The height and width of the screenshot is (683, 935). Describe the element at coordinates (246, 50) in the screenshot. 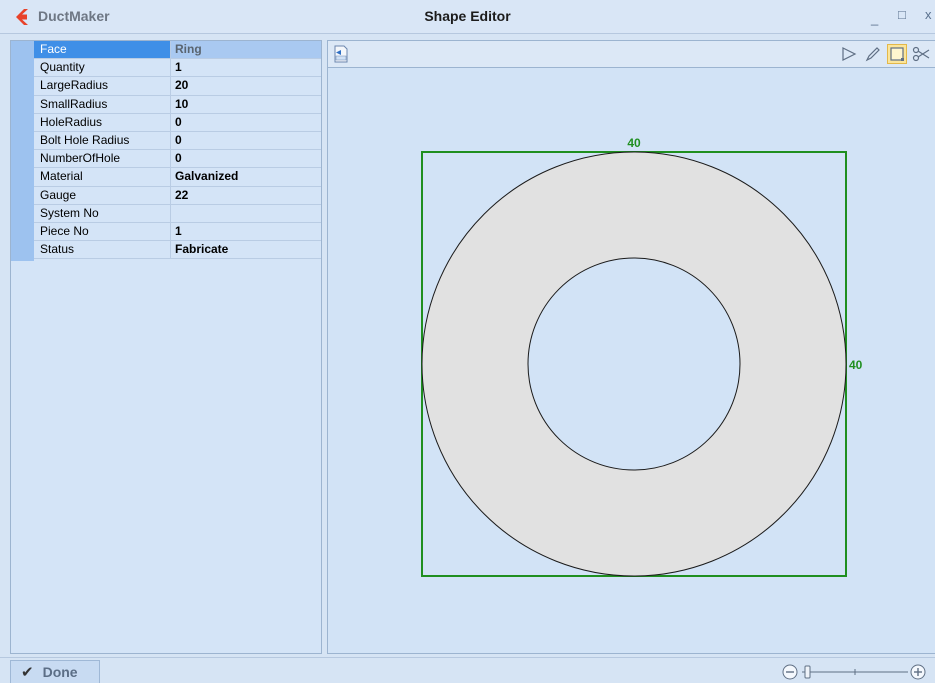

I see `property-value: Ring` at that location.